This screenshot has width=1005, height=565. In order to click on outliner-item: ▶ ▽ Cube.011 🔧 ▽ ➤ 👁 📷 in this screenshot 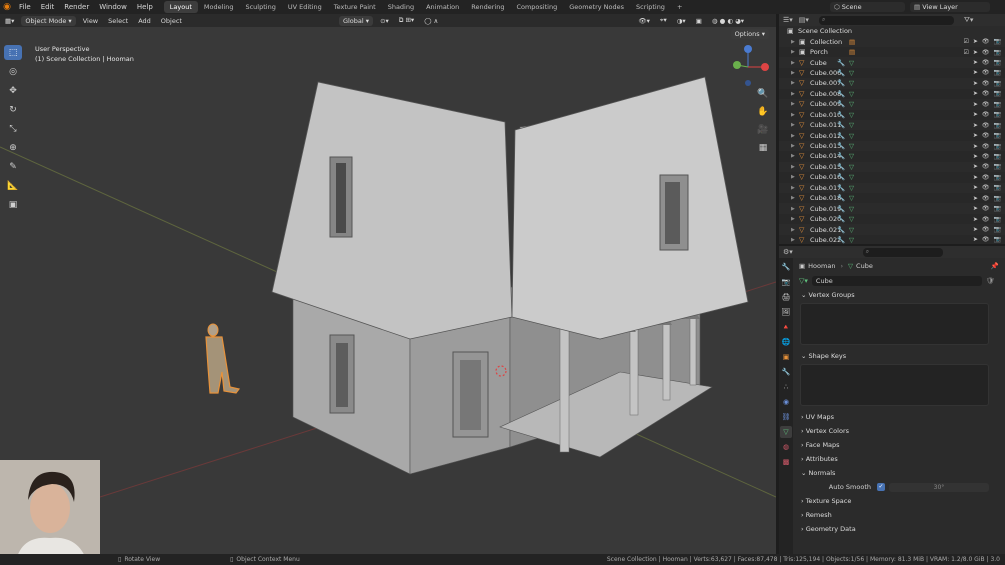, I will do `click(892, 125)`.